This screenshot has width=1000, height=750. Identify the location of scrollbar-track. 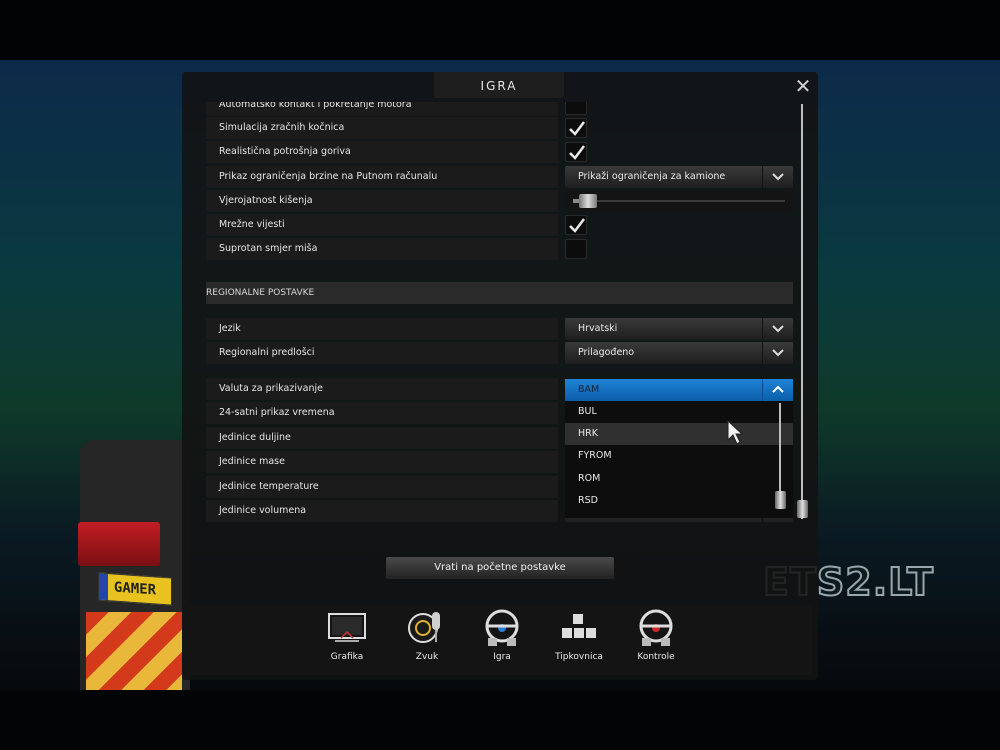
(802, 311).